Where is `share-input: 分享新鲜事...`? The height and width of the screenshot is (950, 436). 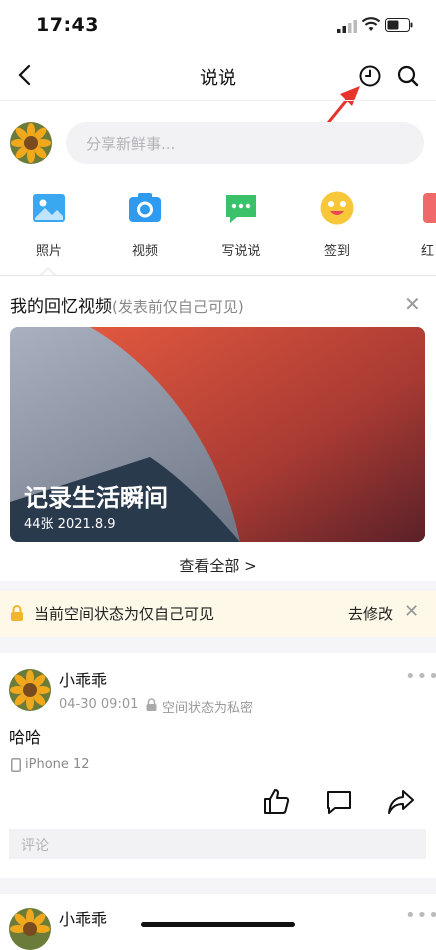
share-input: 分享新鲜事... is located at coordinates (245, 143).